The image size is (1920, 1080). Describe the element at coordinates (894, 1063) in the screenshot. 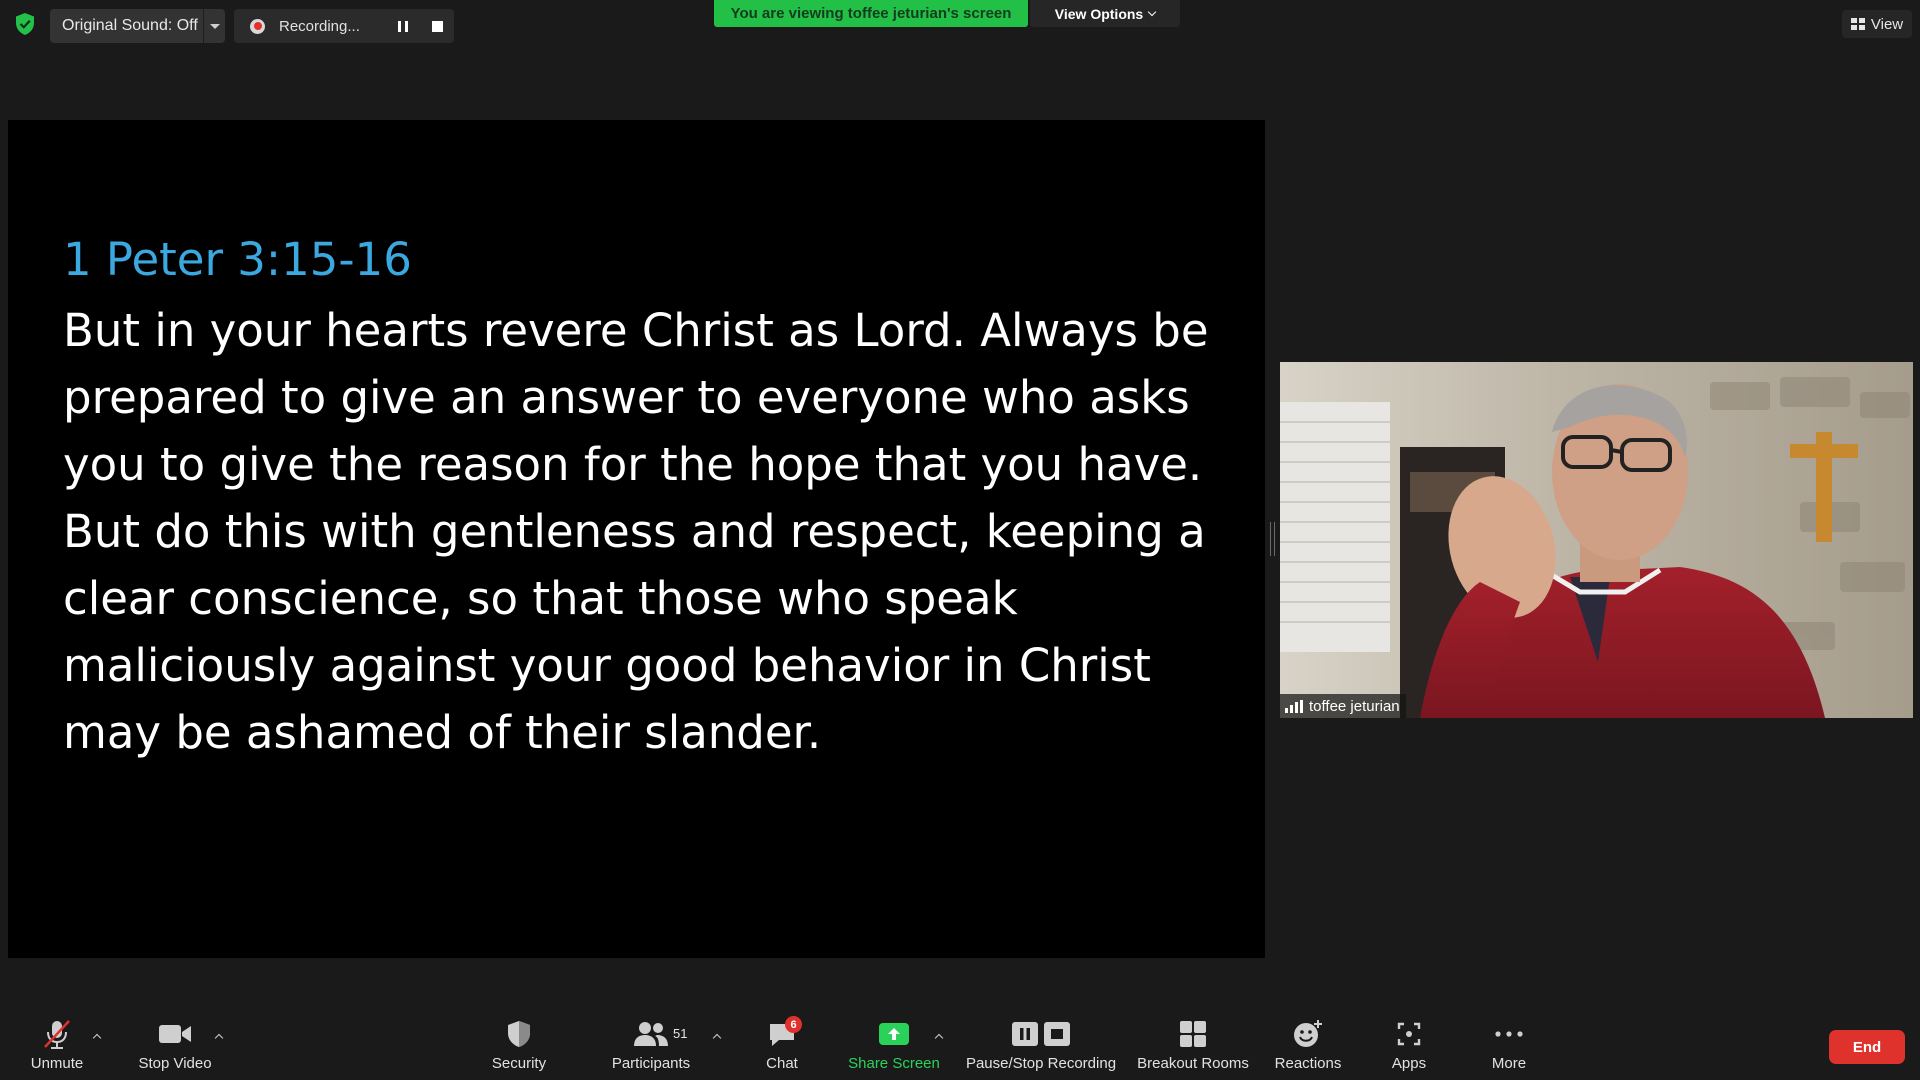

I see `share-screen-label: Share Screen` at that location.